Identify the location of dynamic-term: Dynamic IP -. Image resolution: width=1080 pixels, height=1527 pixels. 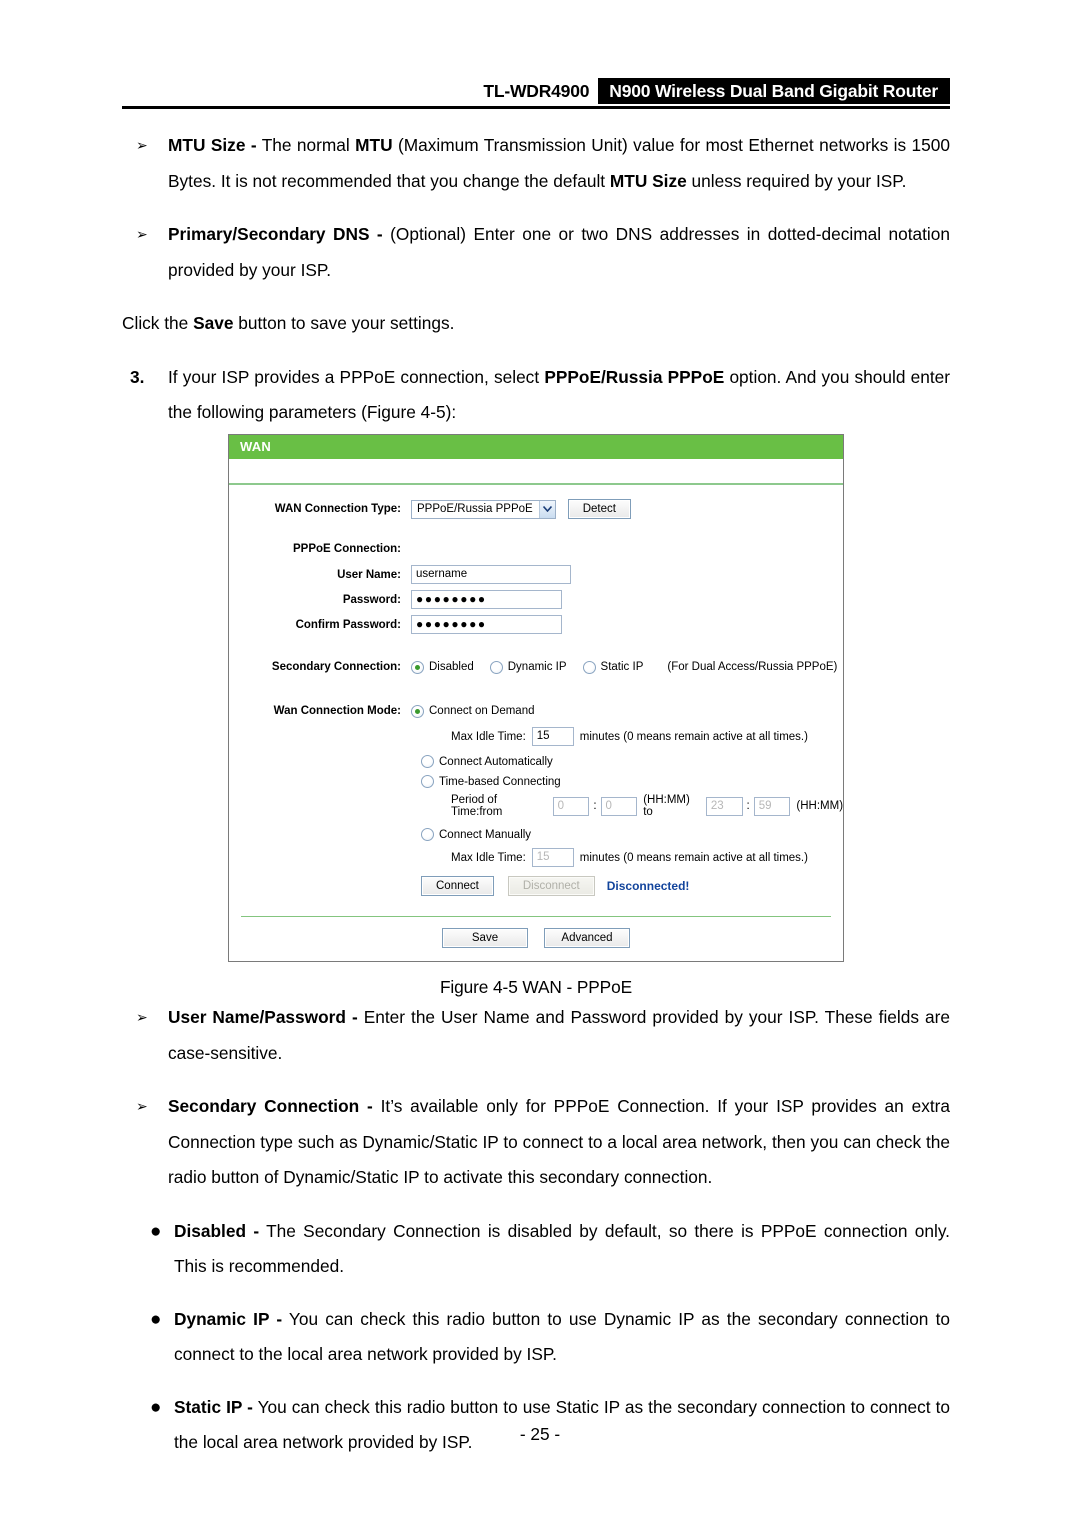
(228, 1318).